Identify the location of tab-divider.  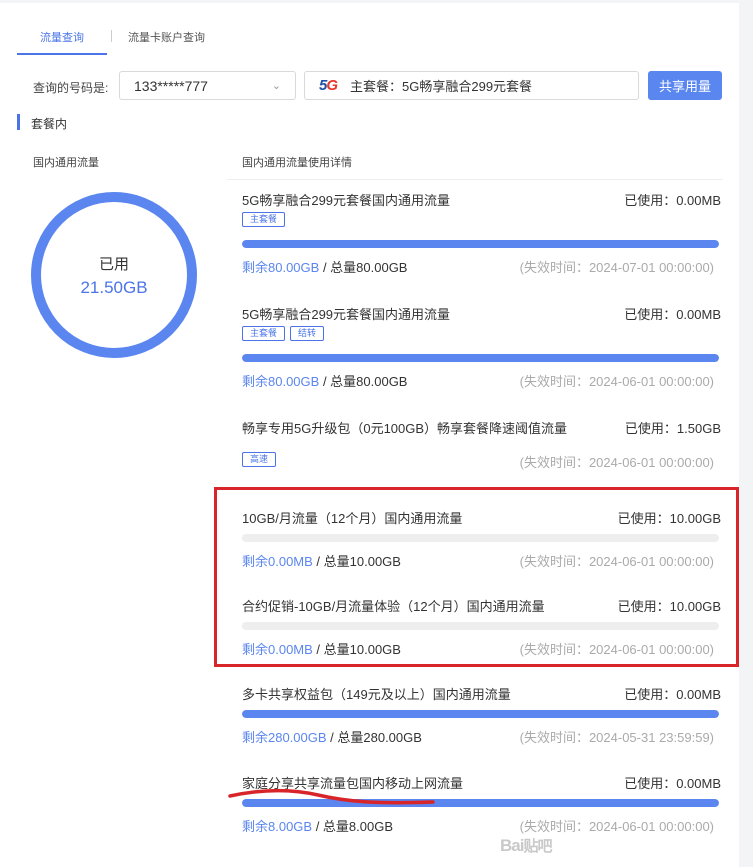
(111, 36).